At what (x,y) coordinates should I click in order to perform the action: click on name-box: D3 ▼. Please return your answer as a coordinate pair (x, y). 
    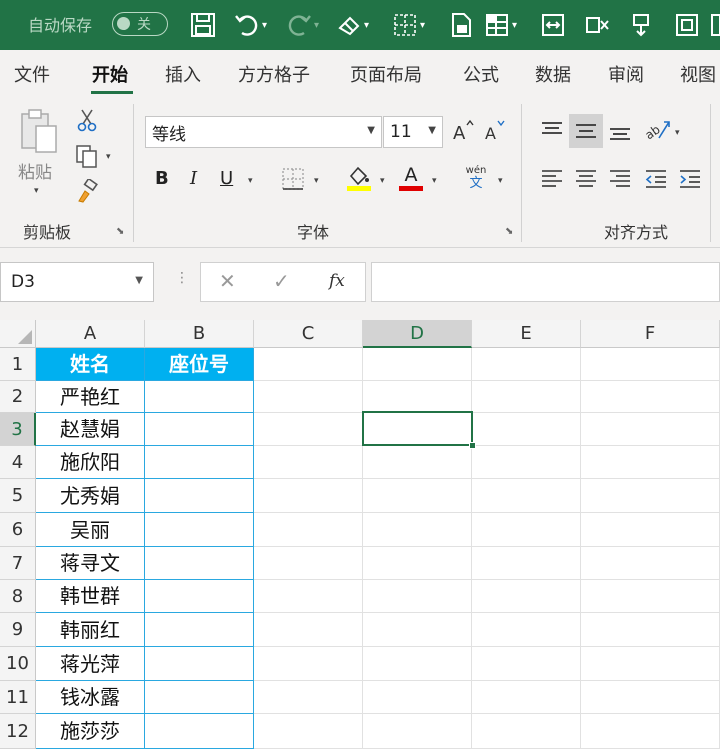
    Looking at the image, I should click on (77, 282).